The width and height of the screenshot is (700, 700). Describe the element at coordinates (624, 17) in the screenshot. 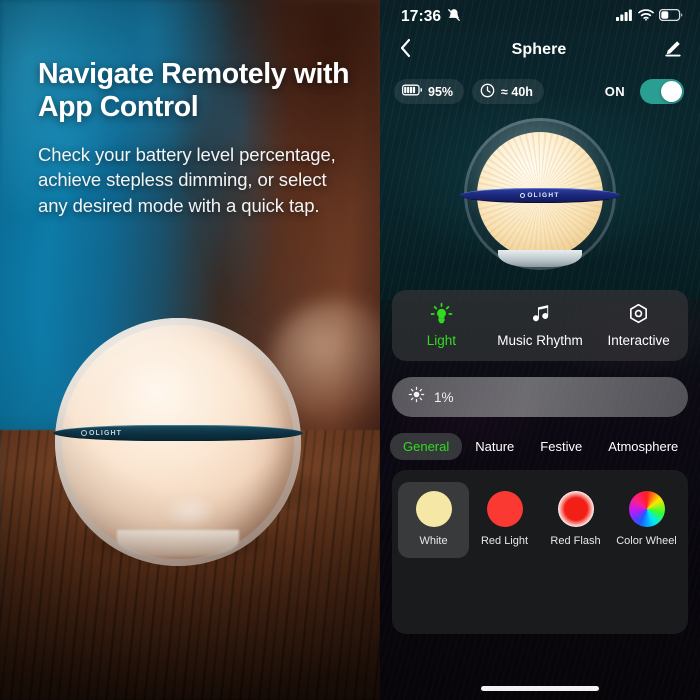

I see `cellular-signal-icon` at that location.